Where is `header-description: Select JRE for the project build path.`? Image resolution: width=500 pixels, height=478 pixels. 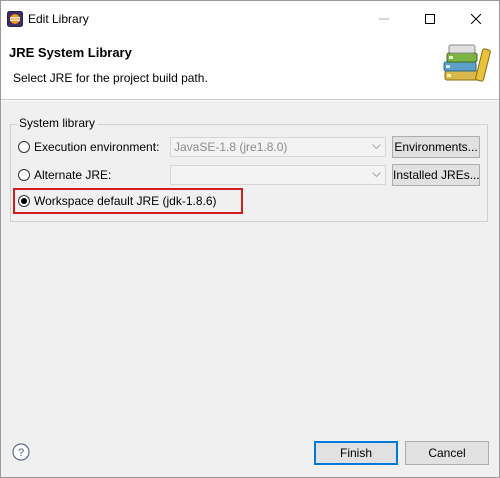 header-description: Select JRE for the project build path. is located at coordinates (110, 78).